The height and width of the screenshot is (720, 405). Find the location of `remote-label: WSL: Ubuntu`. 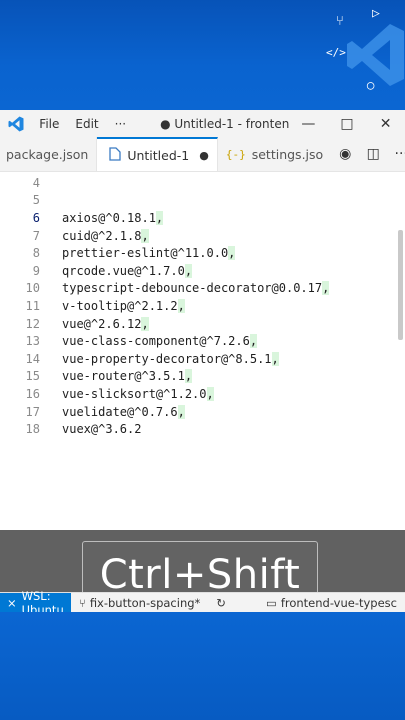

remote-label: WSL: Ubuntu is located at coordinates (42, 600).